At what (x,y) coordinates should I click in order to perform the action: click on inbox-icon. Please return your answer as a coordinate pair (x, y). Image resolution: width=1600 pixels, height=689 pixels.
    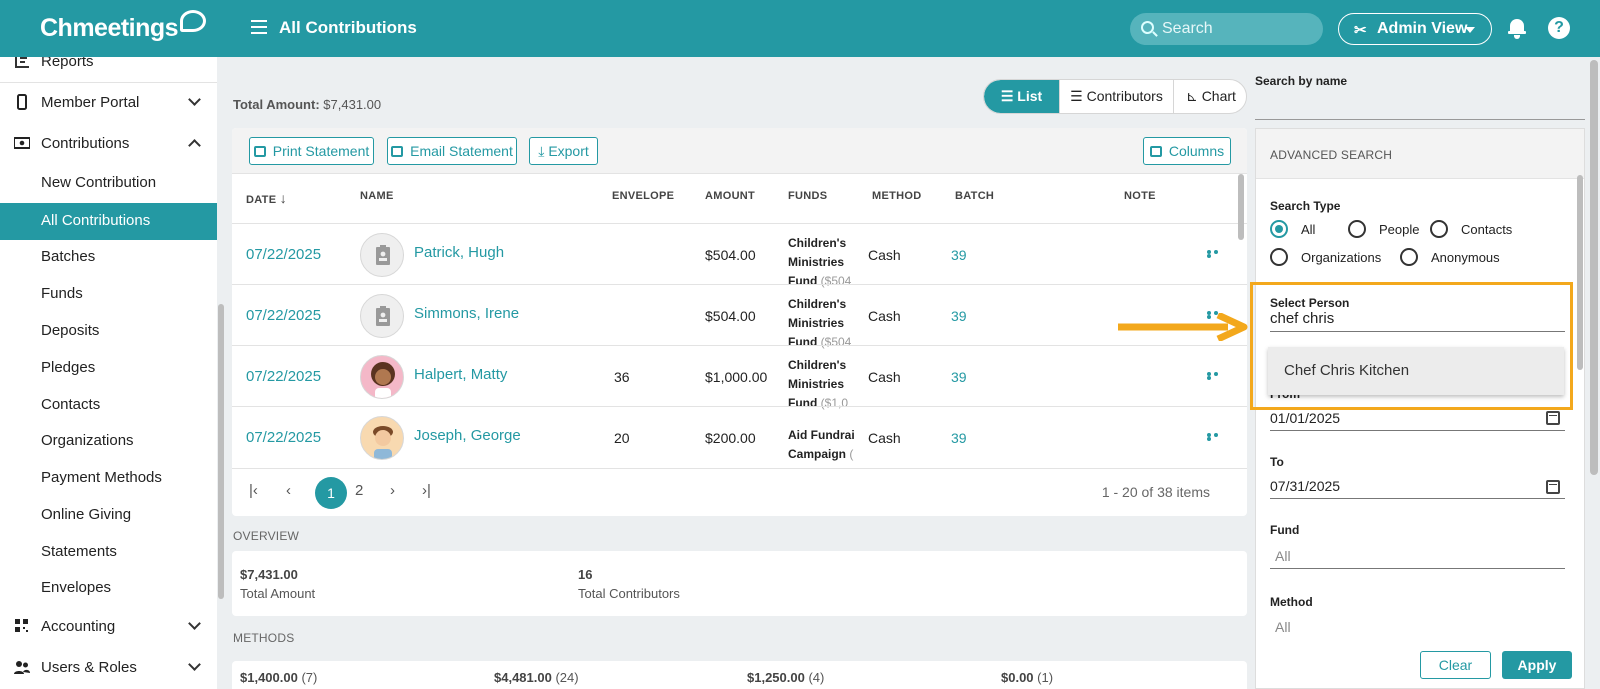
    Looking at the image, I should click on (397, 151).